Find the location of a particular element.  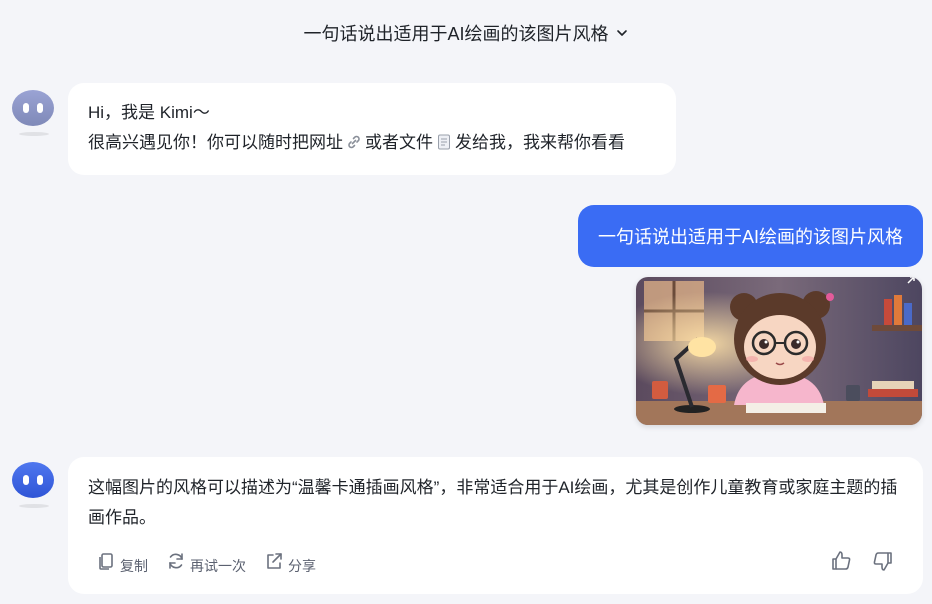

share-button: 分享 is located at coordinates (290, 566).